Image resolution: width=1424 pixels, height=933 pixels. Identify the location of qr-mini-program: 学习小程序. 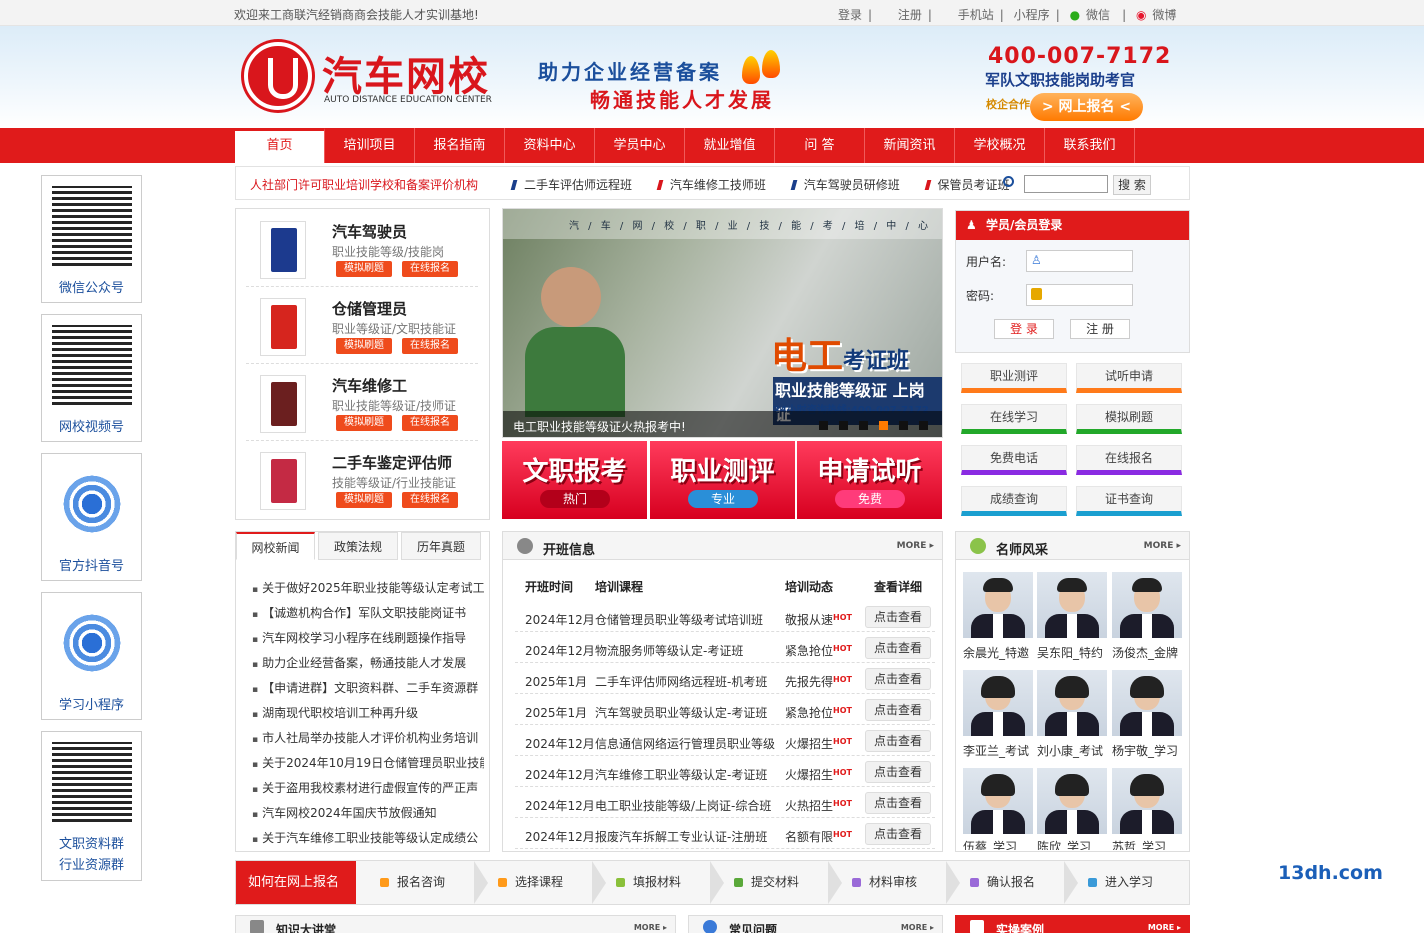
(91, 656).